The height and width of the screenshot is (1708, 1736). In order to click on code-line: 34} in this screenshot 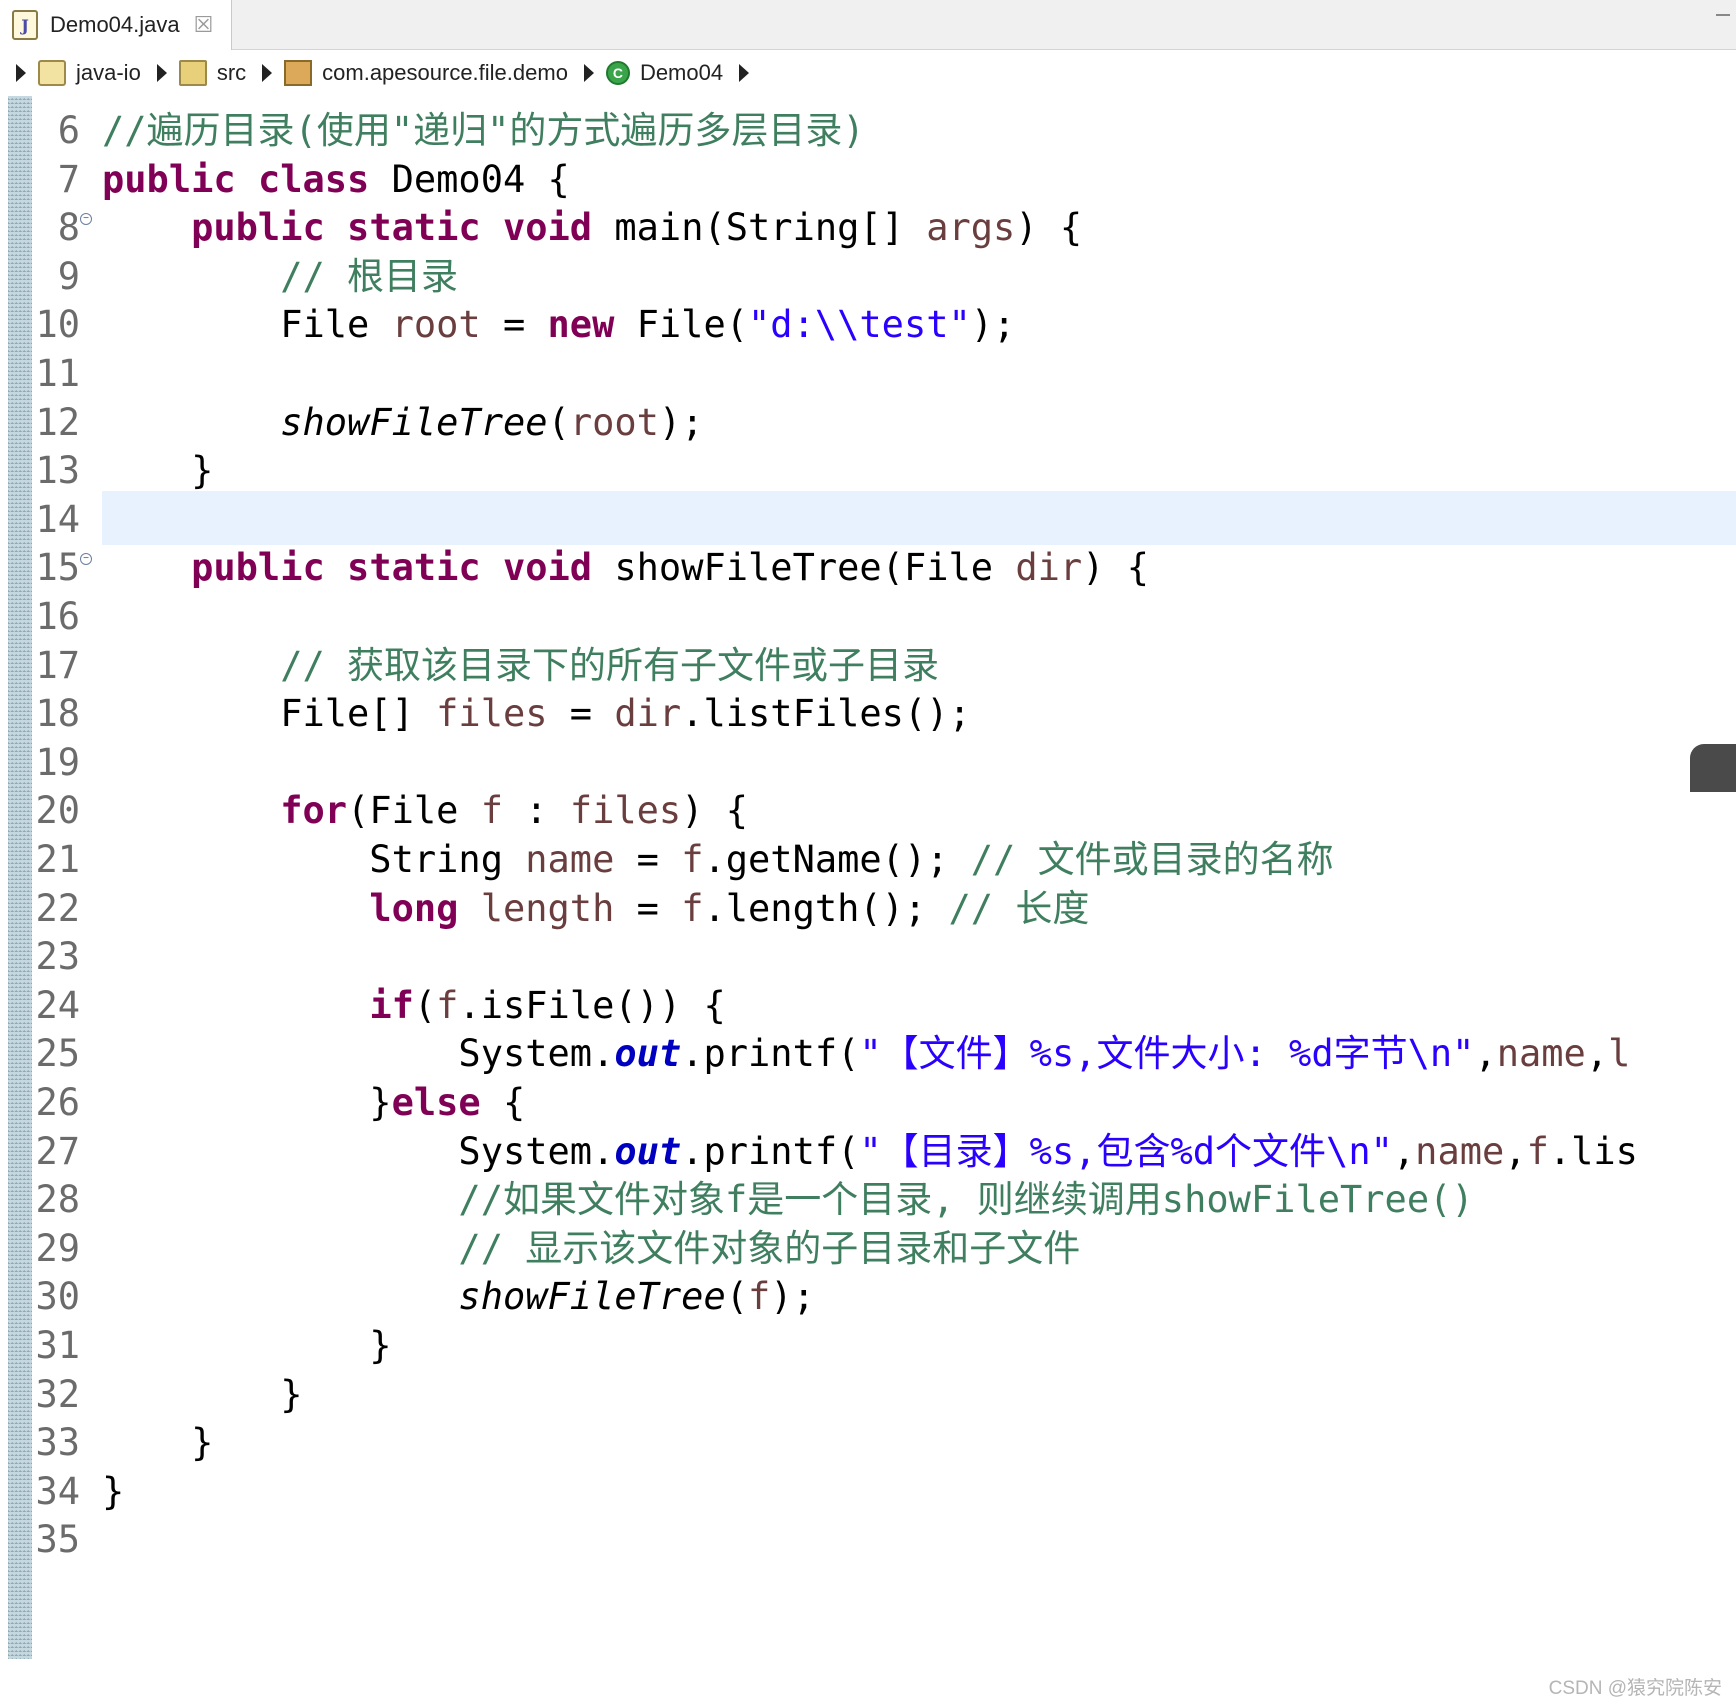, I will do `click(868, 1492)`.